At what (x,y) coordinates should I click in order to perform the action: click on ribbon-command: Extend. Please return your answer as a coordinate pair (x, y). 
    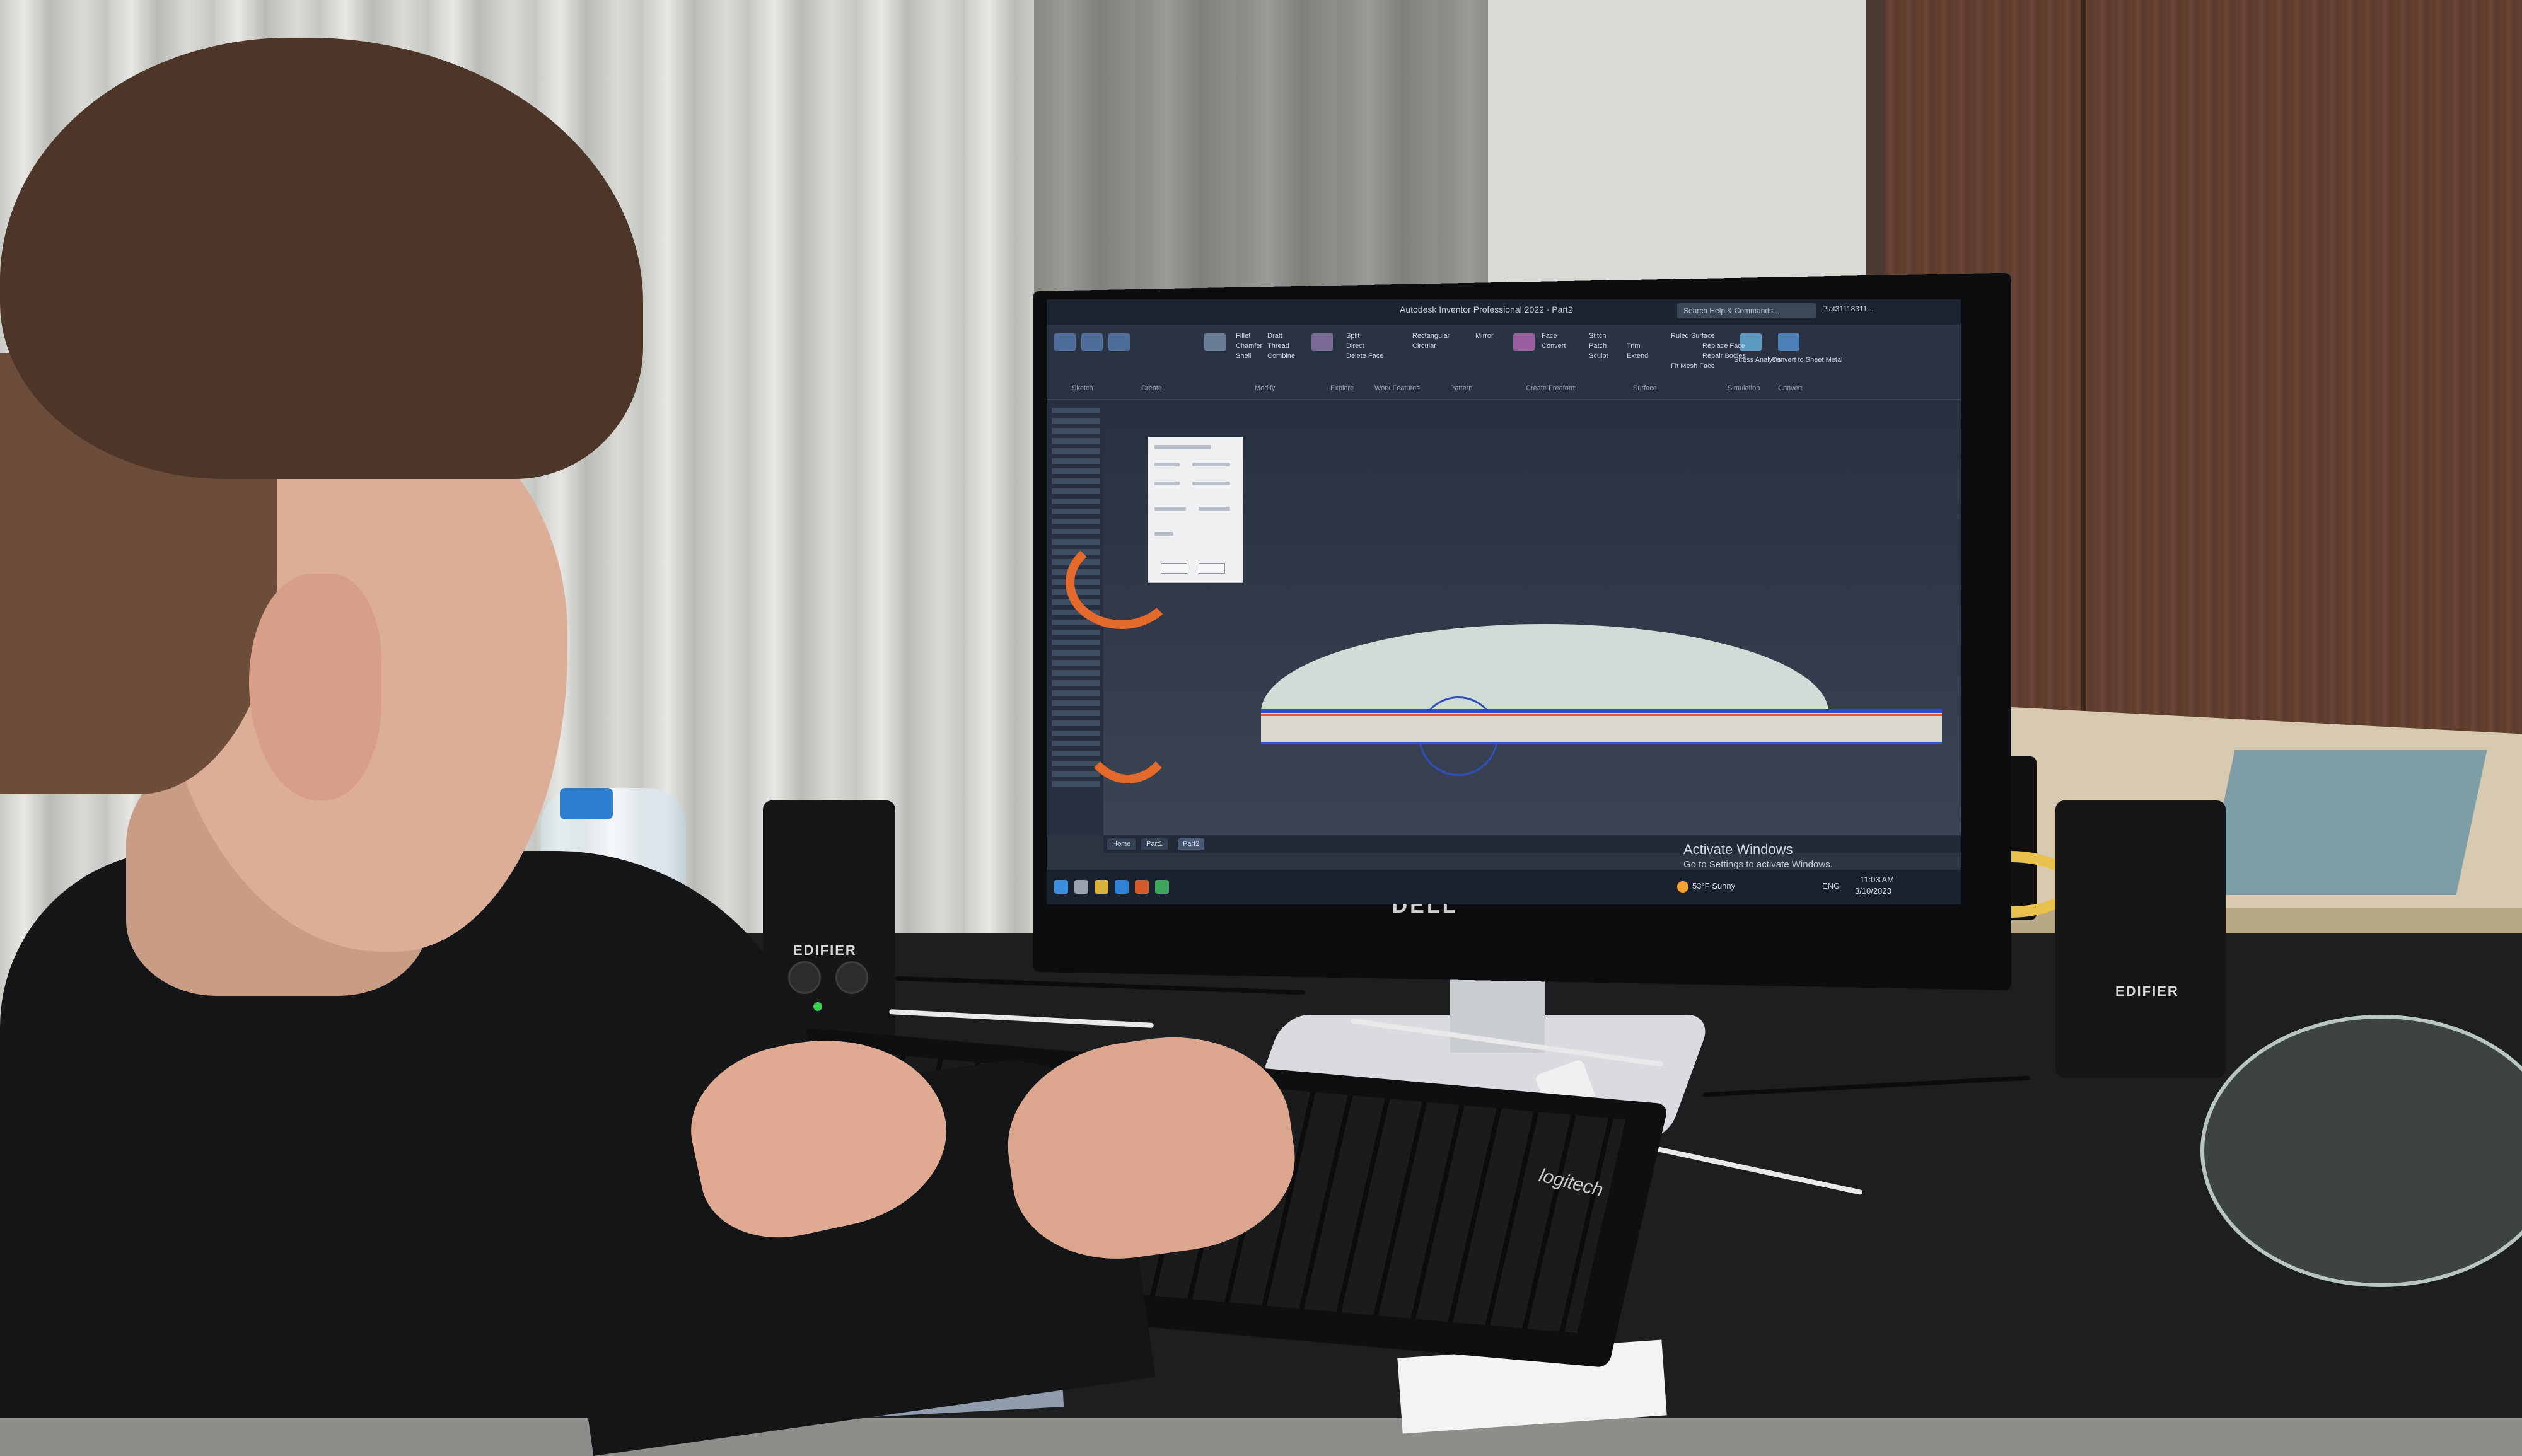
    Looking at the image, I should click on (1637, 356).